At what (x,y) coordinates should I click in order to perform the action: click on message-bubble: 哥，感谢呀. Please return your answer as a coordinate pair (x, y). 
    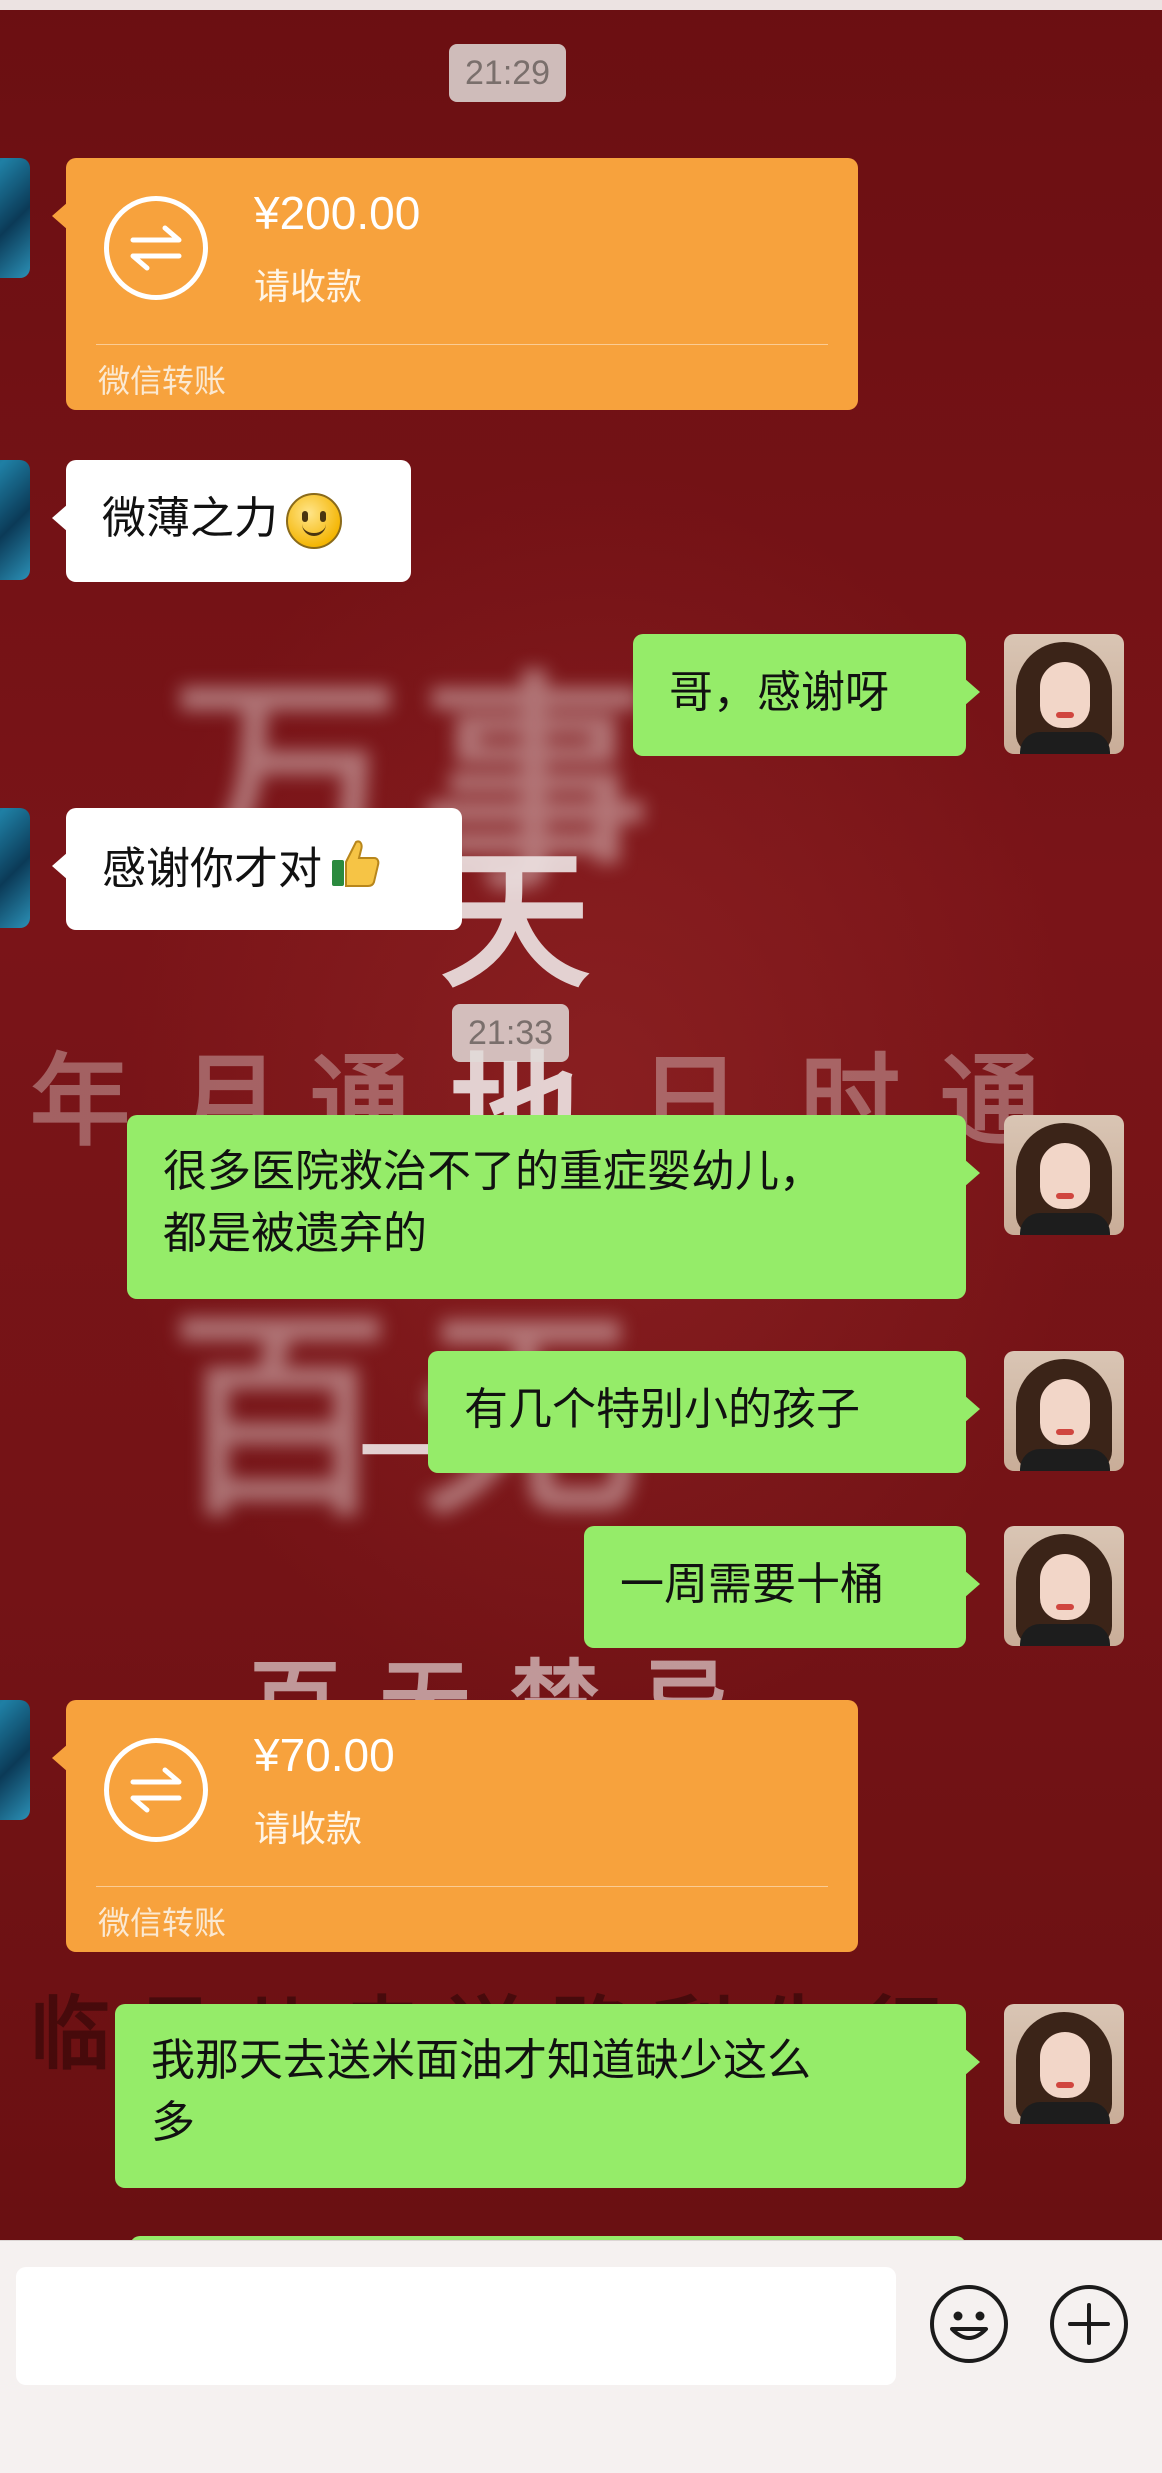
    Looking at the image, I should click on (806, 695).